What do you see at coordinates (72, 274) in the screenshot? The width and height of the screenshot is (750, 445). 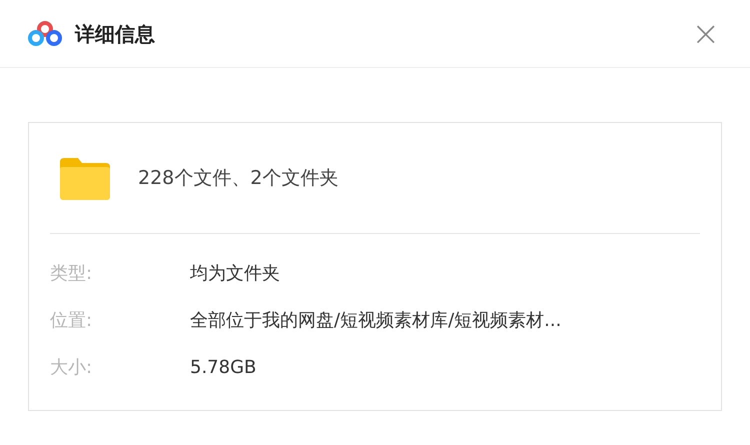 I see `field-label: 类型:` at bounding box center [72, 274].